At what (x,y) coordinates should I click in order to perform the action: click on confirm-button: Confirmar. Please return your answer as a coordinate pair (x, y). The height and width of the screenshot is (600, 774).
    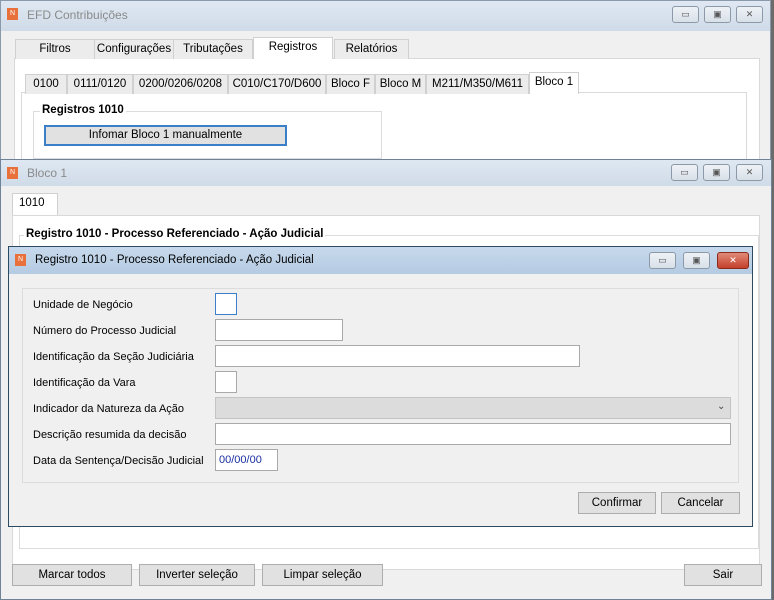
    Looking at the image, I should click on (617, 503).